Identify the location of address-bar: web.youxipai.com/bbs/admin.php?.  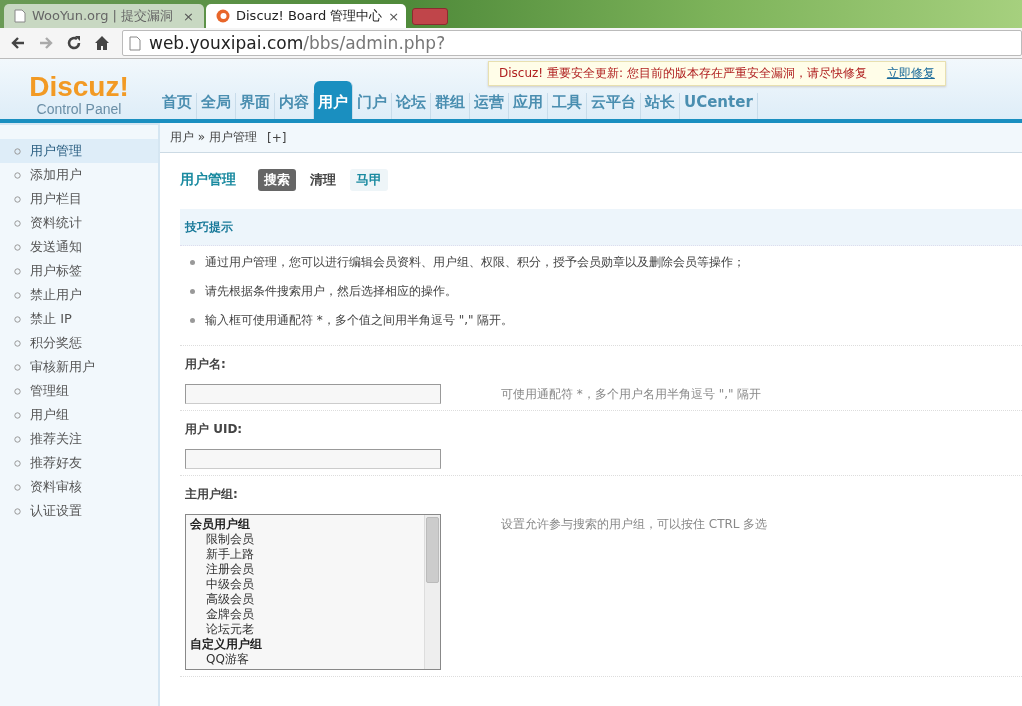
(572, 43).